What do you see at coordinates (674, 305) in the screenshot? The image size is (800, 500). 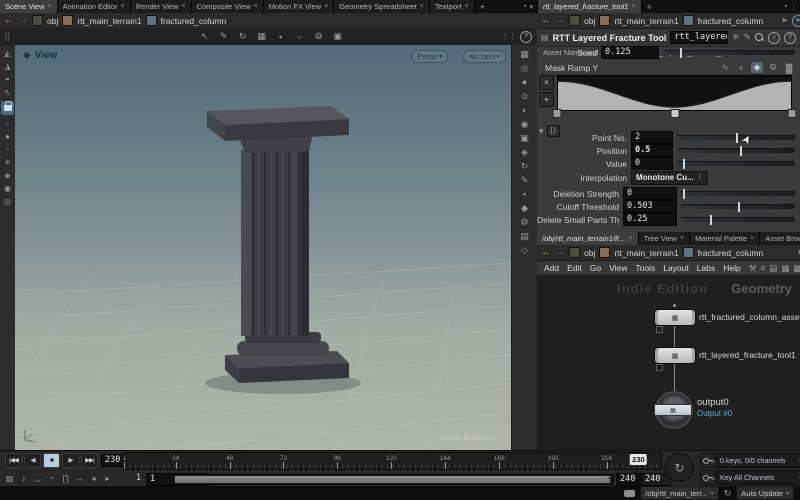 I see `node-input-connector` at bounding box center [674, 305].